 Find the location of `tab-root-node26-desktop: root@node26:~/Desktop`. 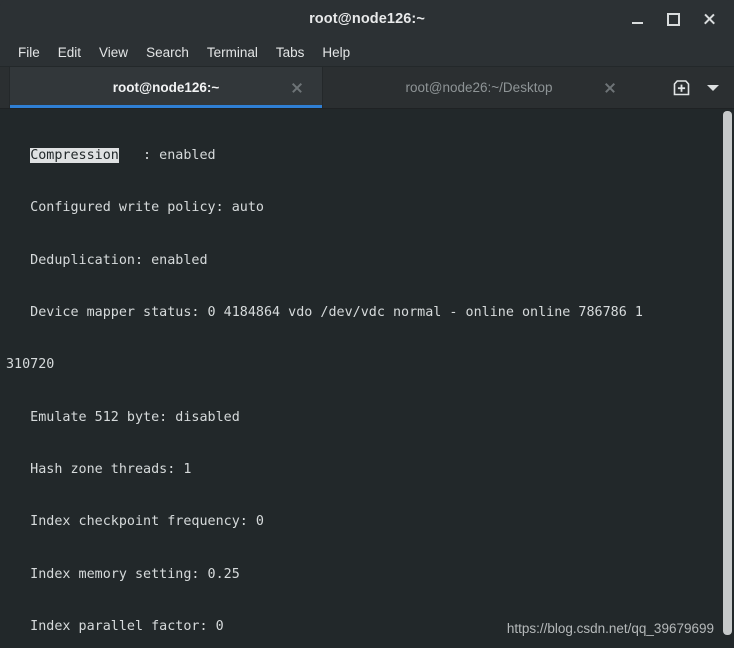

tab-root-node26-desktop: root@node26:~/Desktop is located at coordinates (479, 87).